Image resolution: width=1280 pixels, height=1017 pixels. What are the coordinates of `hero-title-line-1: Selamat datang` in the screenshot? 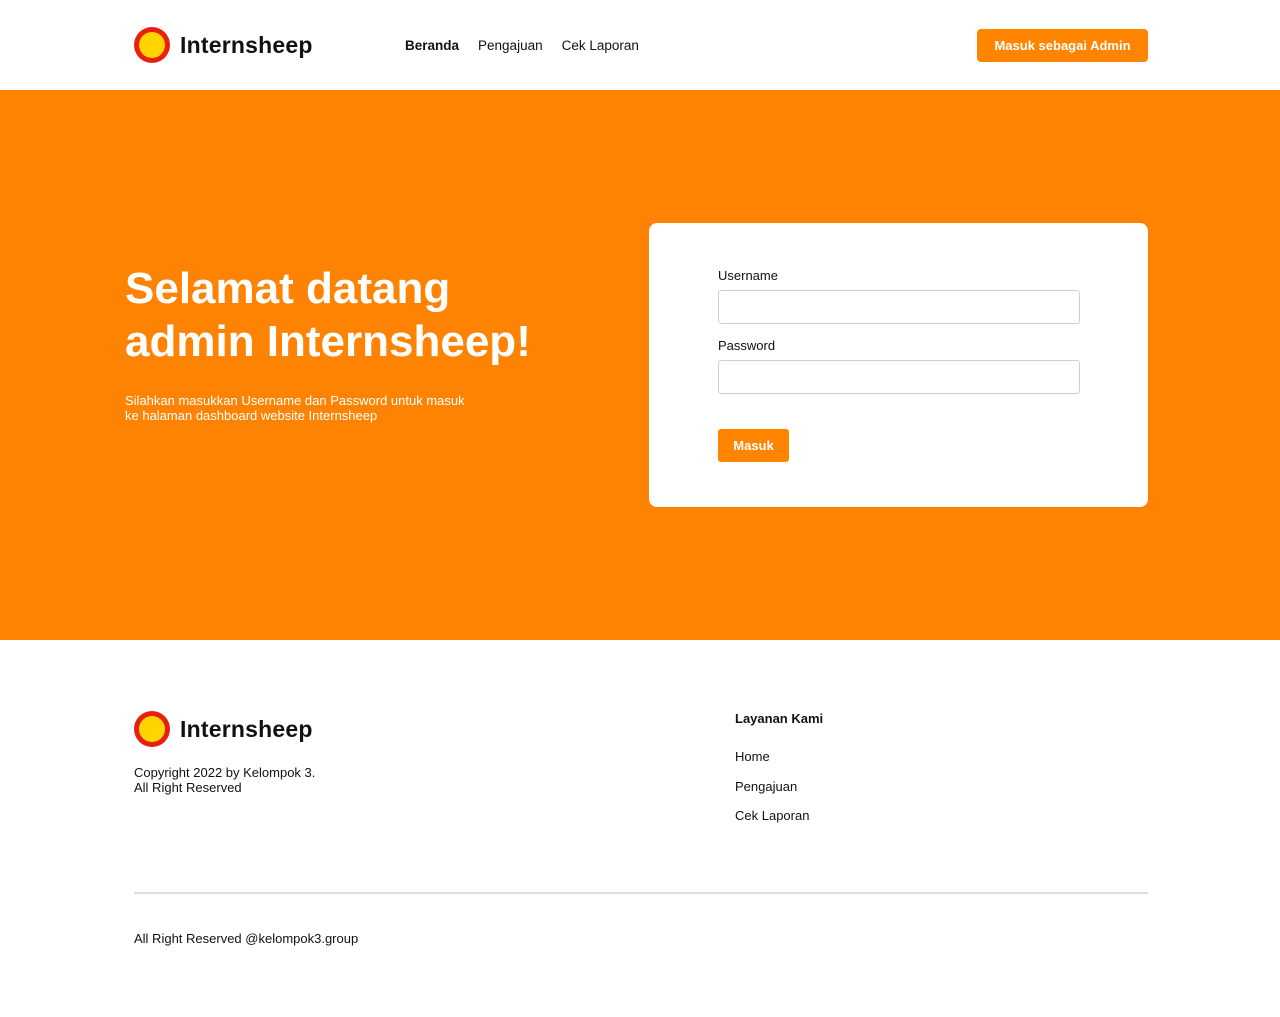 It's located at (288, 288).